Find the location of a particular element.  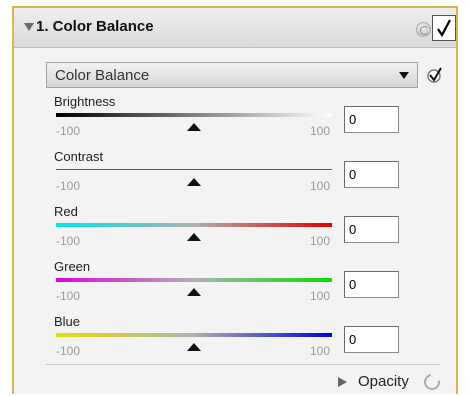

slider-label: Green is located at coordinates (72, 266).